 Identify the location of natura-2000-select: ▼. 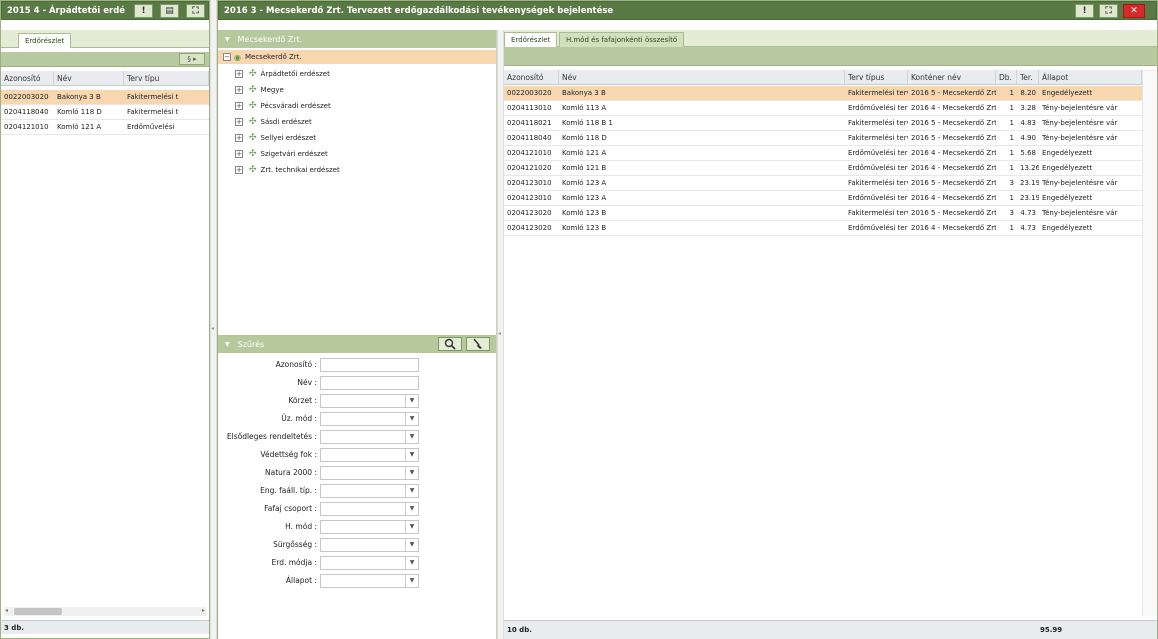
(369, 473).